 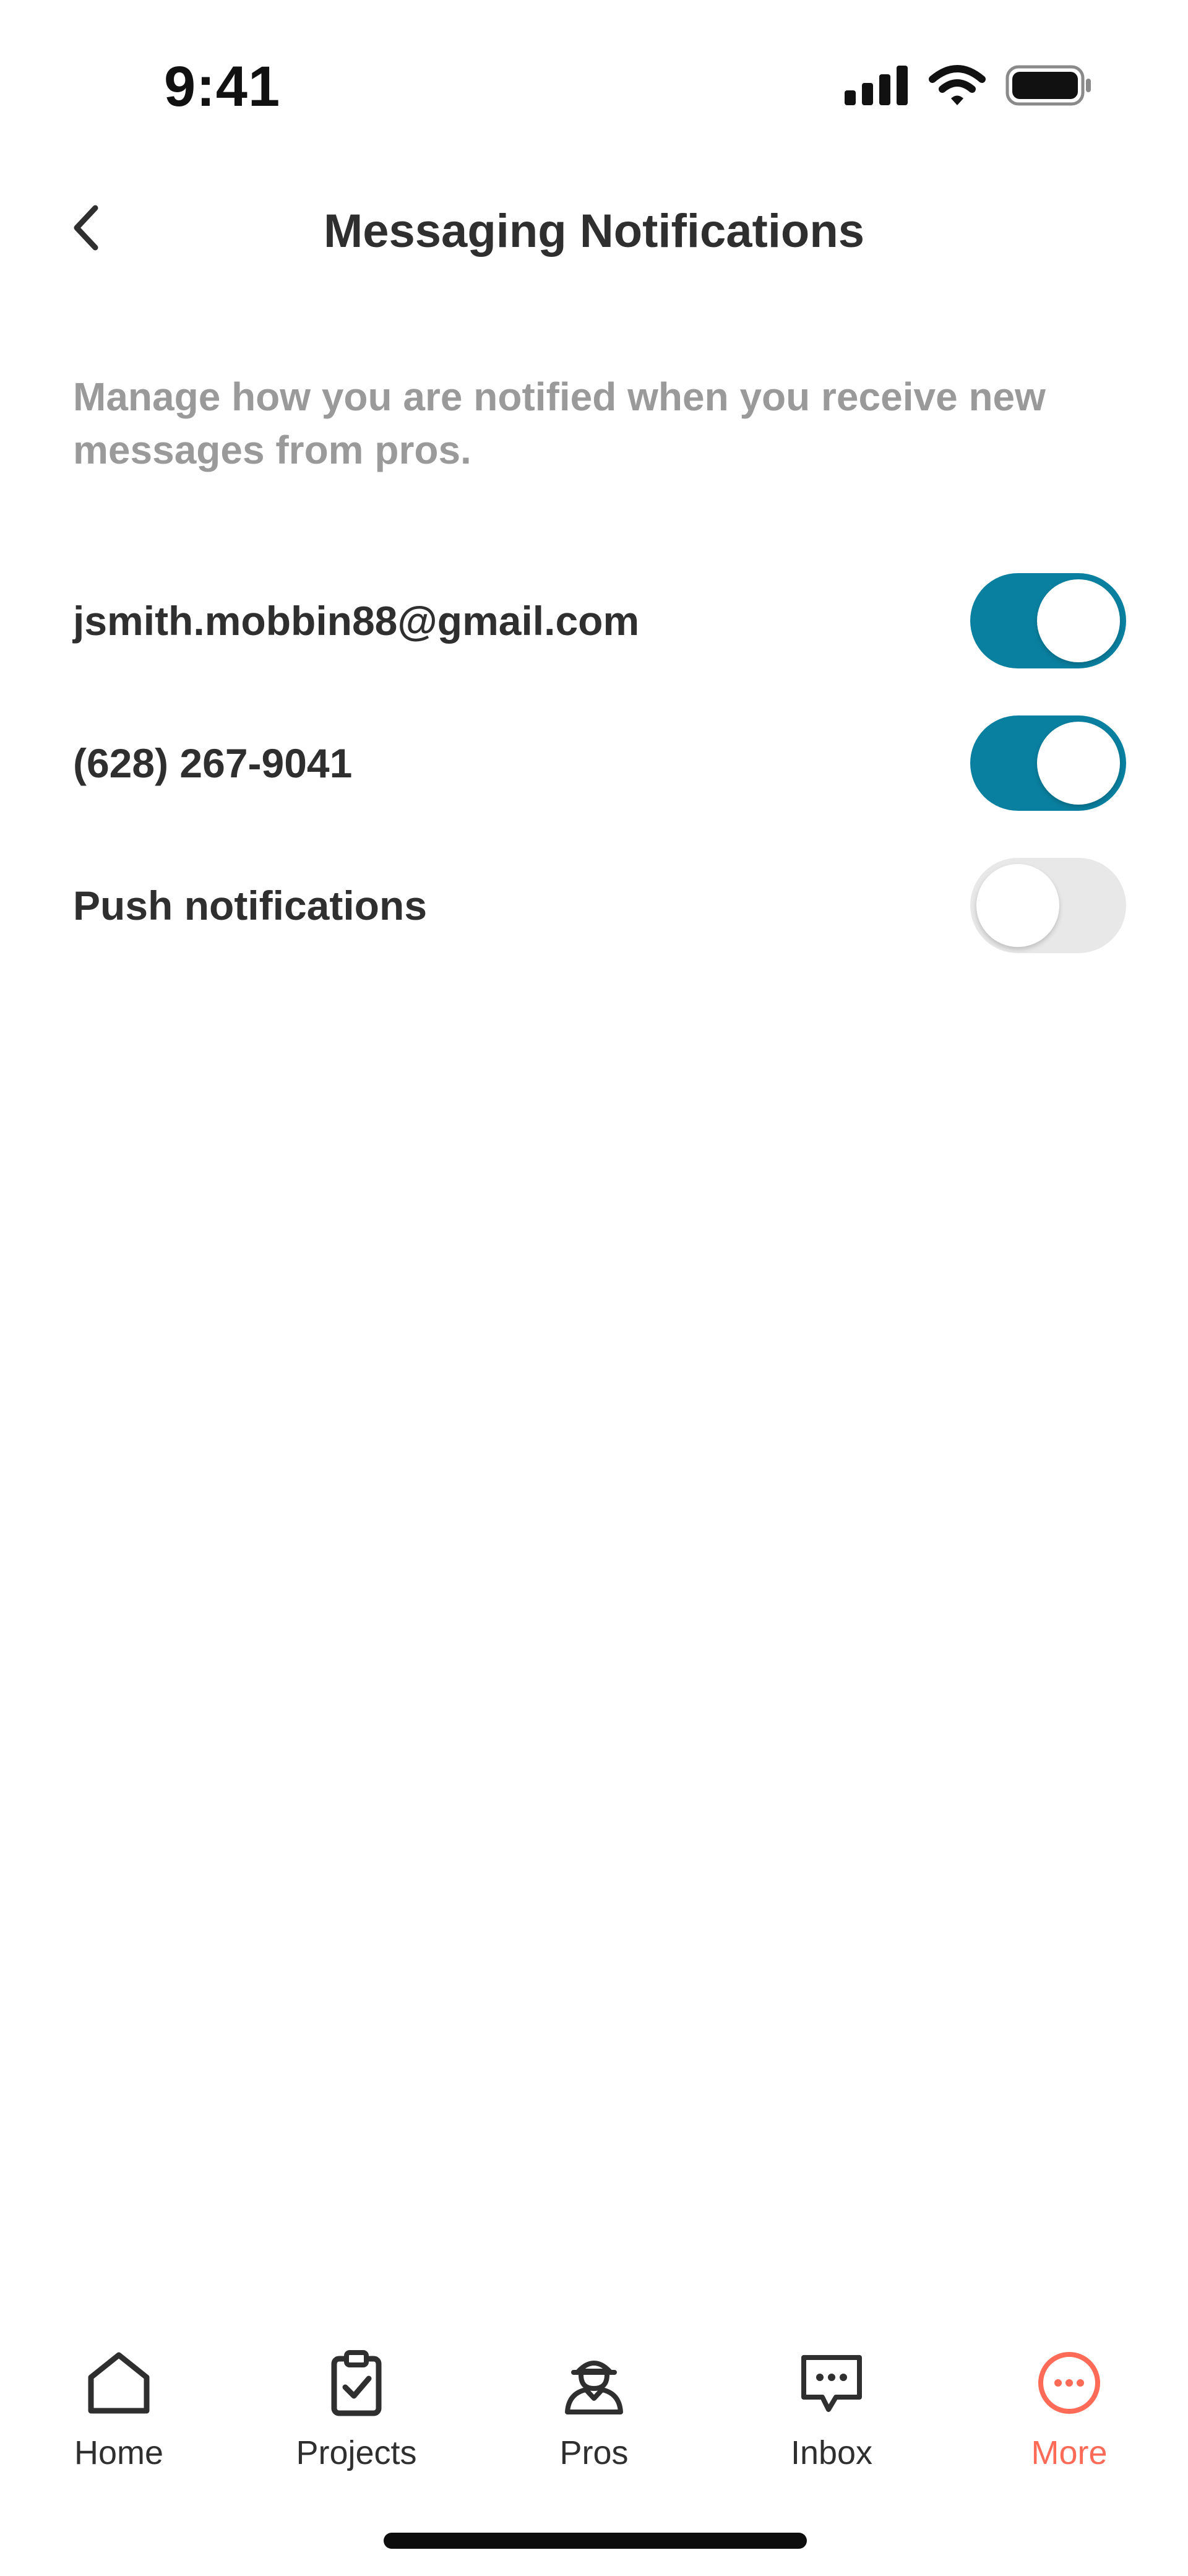 I want to click on home-indicator, so click(x=595, y=2541).